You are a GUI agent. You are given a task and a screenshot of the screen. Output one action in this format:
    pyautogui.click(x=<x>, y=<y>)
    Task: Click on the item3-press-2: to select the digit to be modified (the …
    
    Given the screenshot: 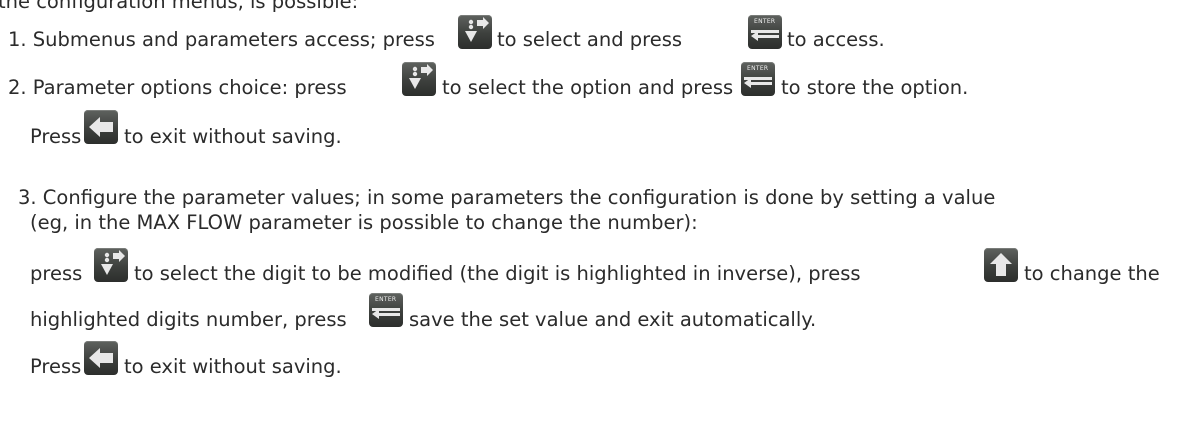 What is the action you would take?
    pyautogui.click(x=497, y=273)
    